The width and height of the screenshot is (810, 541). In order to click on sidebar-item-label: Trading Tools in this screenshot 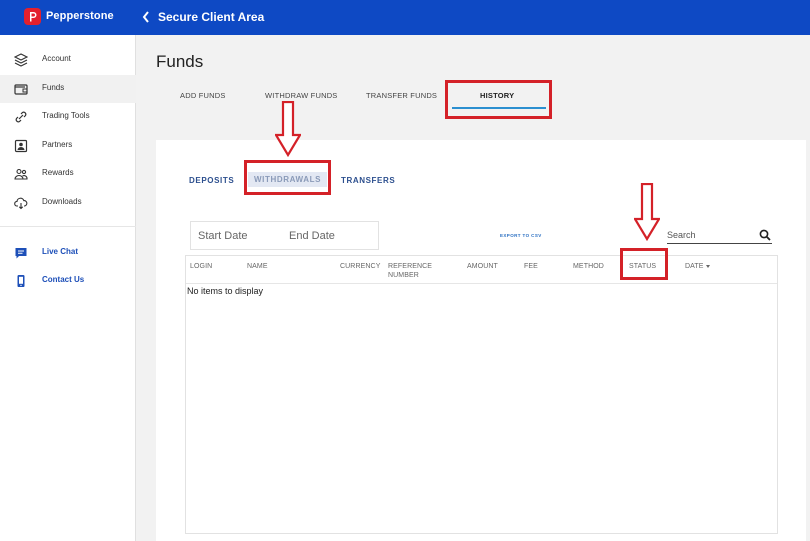, I will do `click(66, 115)`.